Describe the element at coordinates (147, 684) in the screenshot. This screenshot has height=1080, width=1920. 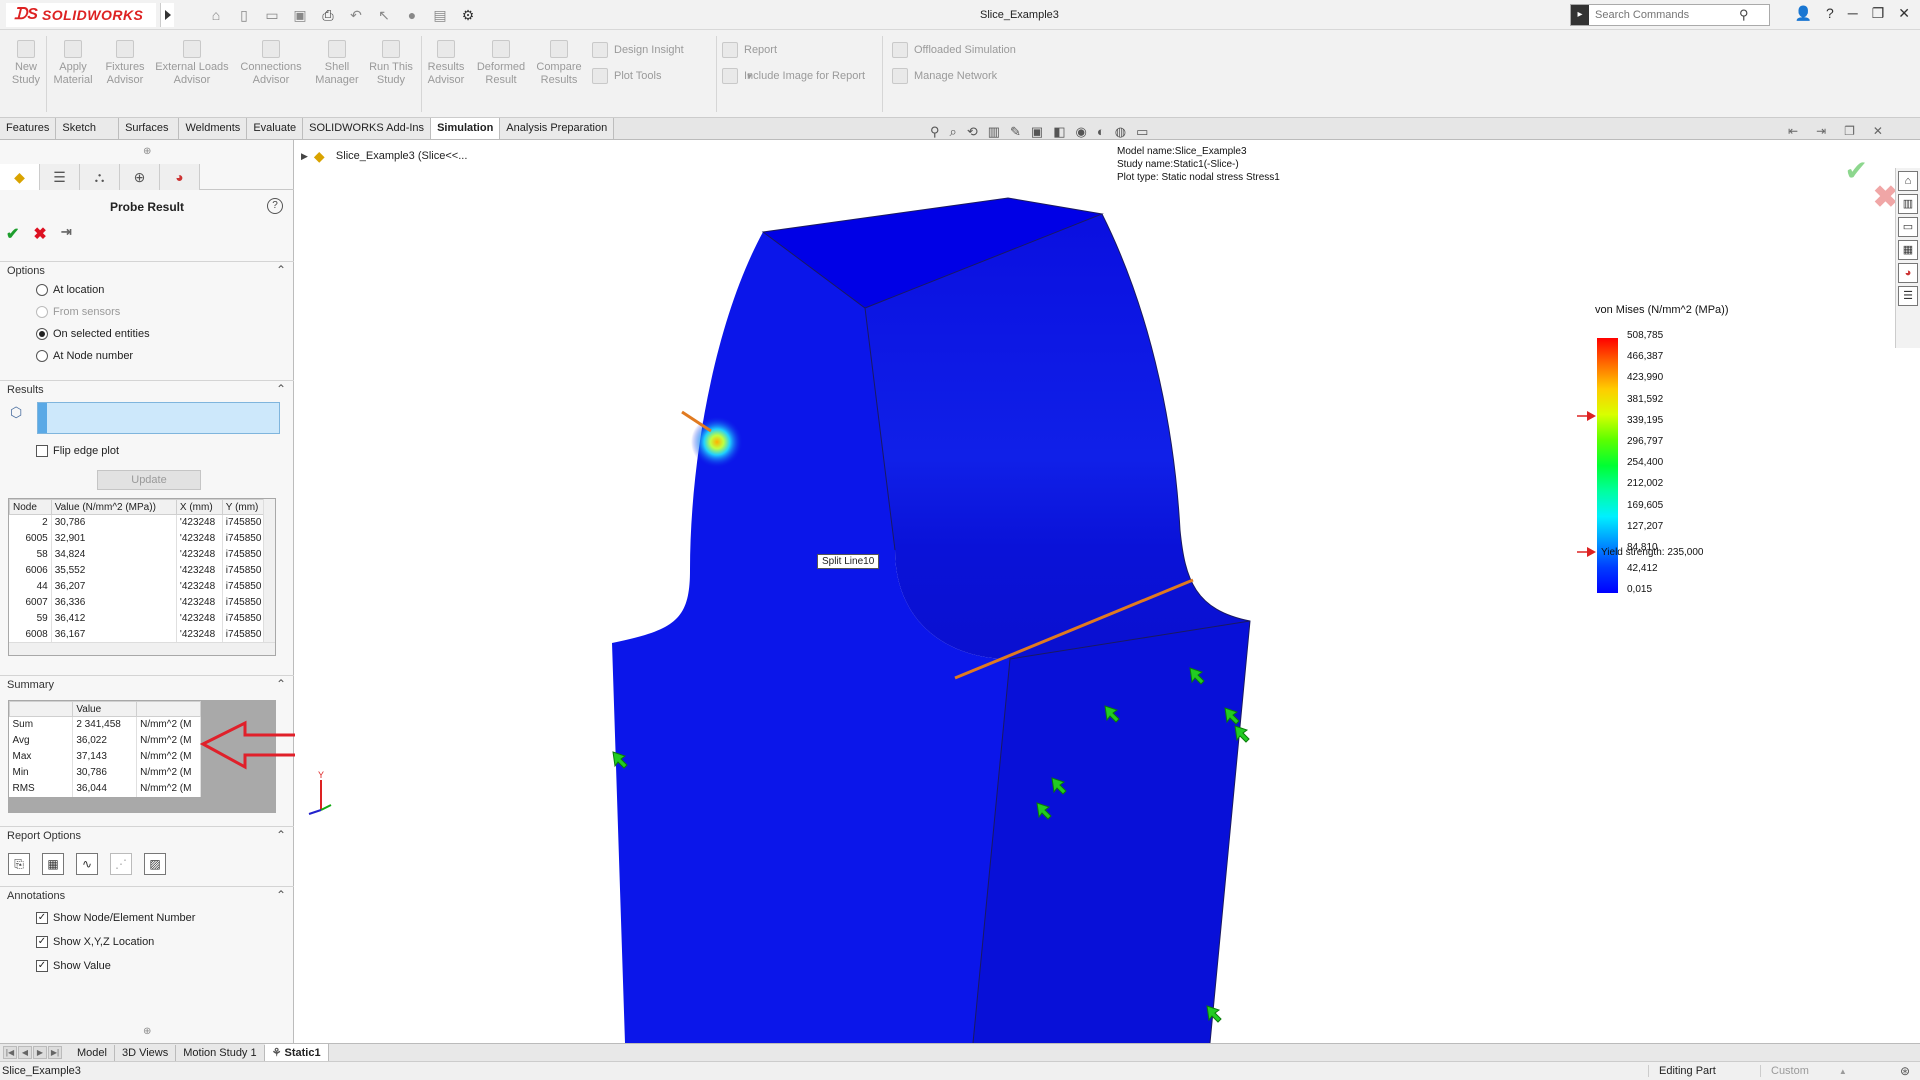
I see `summary-section-header: Summary ⌃` at that location.